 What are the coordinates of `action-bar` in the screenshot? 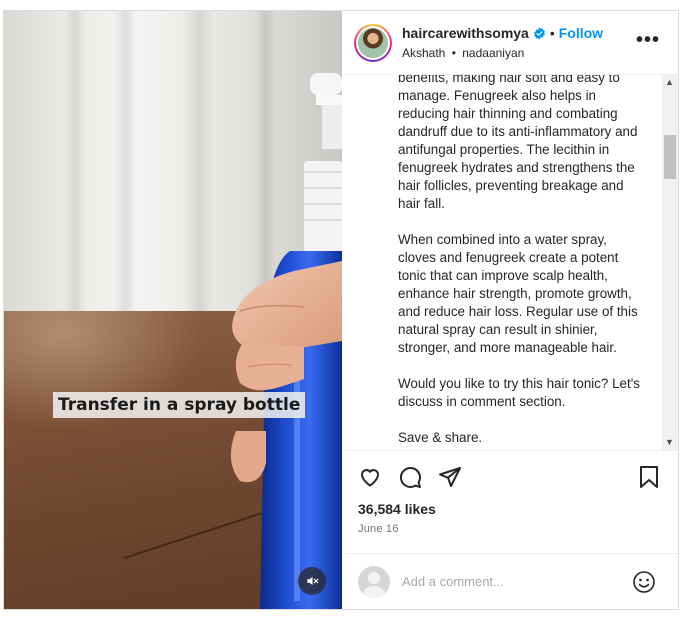 It's located at (510, 475).